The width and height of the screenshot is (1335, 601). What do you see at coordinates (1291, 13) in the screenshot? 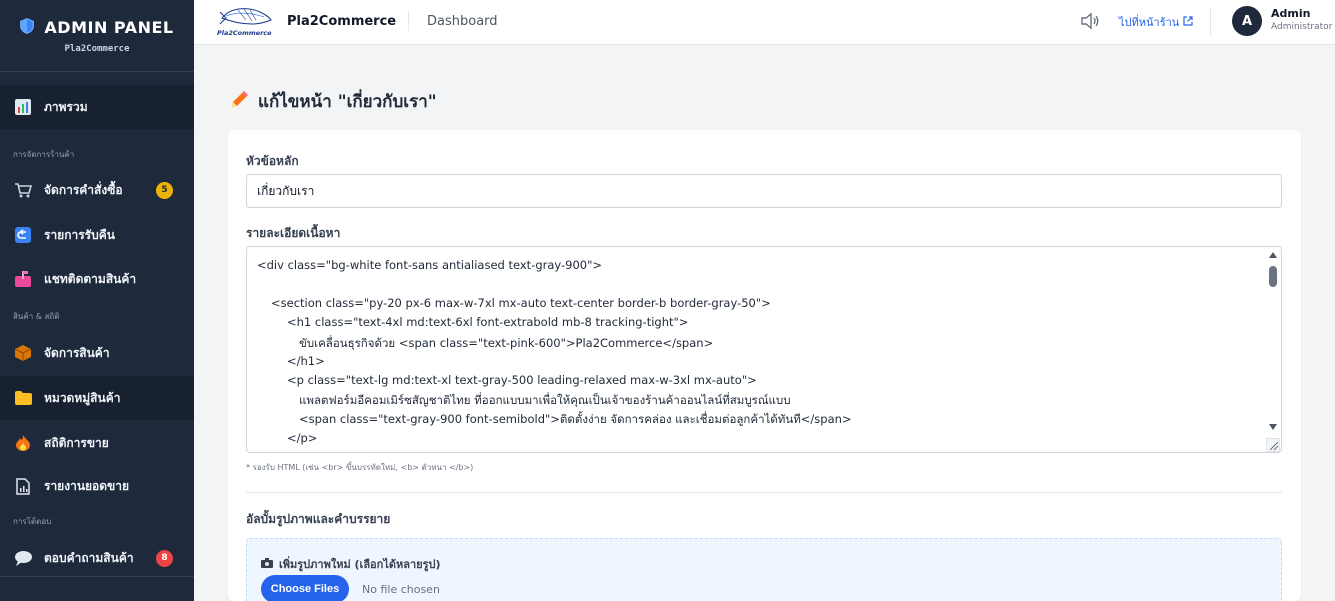
I see `user-name: Admin` at bounding box center [1291, 13].